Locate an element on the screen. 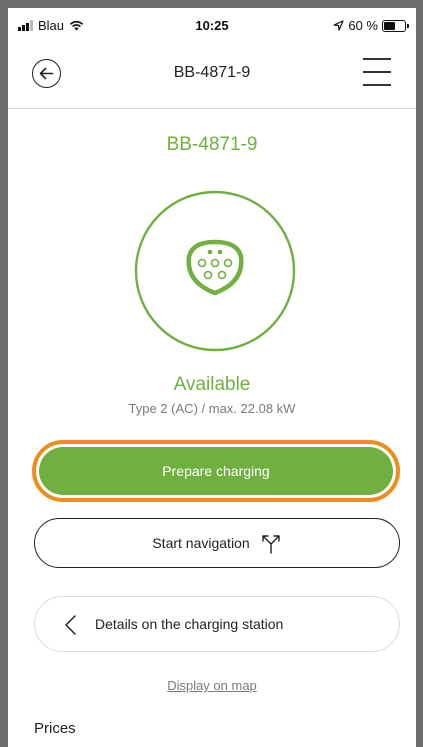 The image size is (423, 747). chevron-left-icon is located at coordinates (70, 625).